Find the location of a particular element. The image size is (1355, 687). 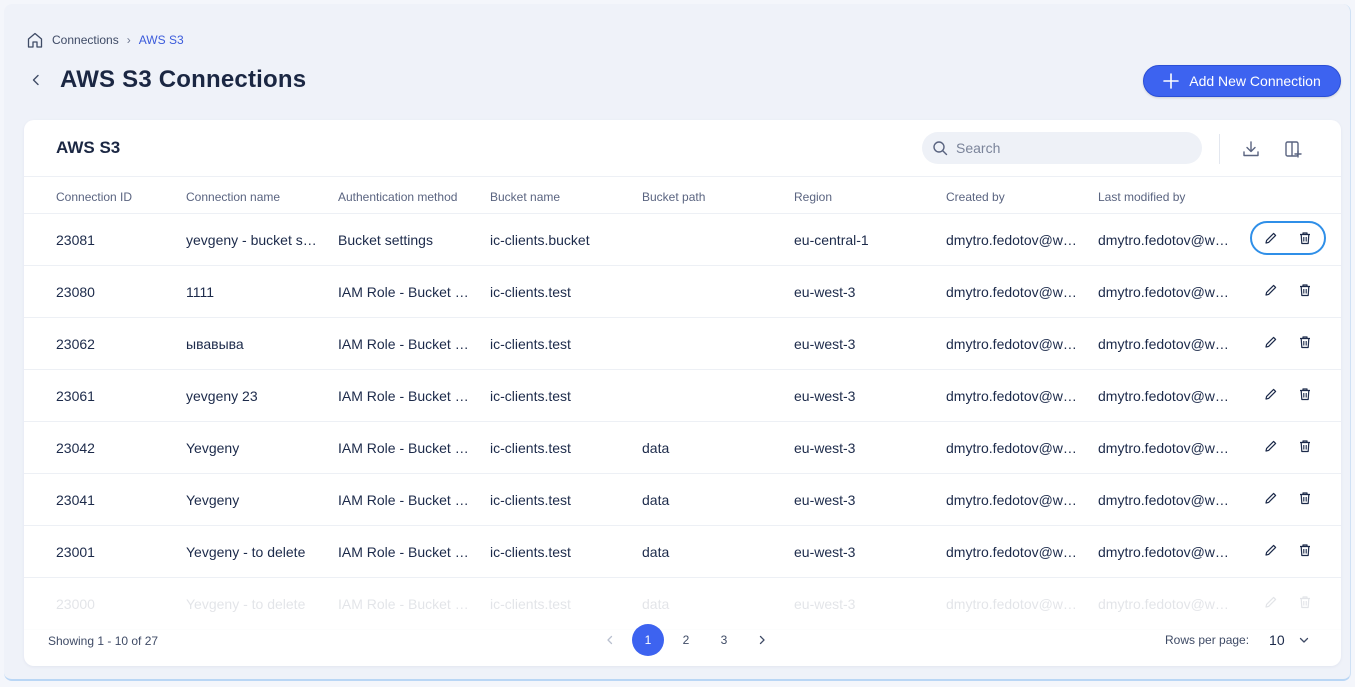

chevron-left-icon is located at coordinates (610, 640).